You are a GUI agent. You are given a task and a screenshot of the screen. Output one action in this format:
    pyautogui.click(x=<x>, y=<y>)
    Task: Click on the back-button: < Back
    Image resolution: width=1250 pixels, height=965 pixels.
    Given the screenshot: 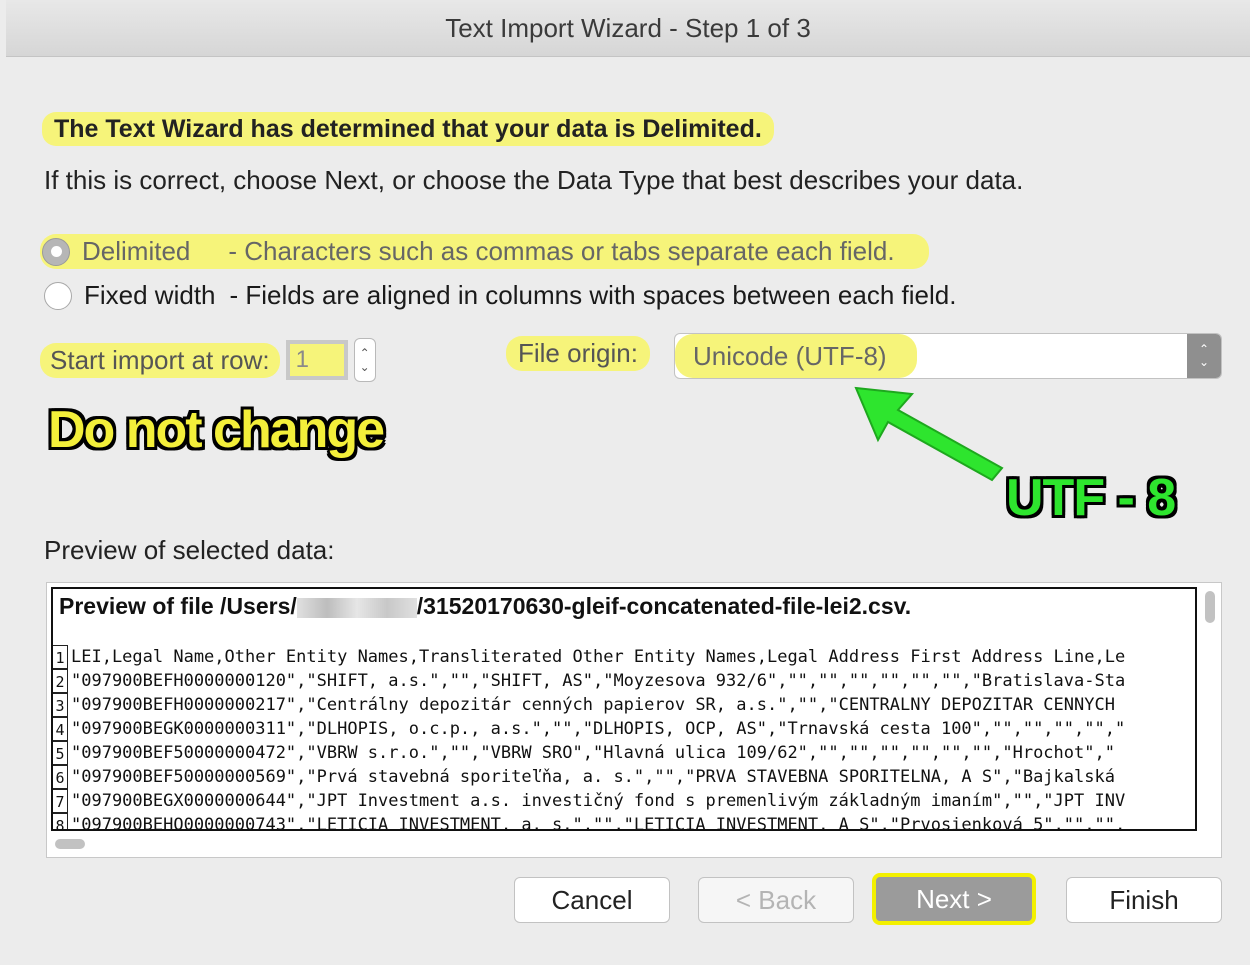 What is the action you would take?
    pyautogui.click(x=776, y=900)
    